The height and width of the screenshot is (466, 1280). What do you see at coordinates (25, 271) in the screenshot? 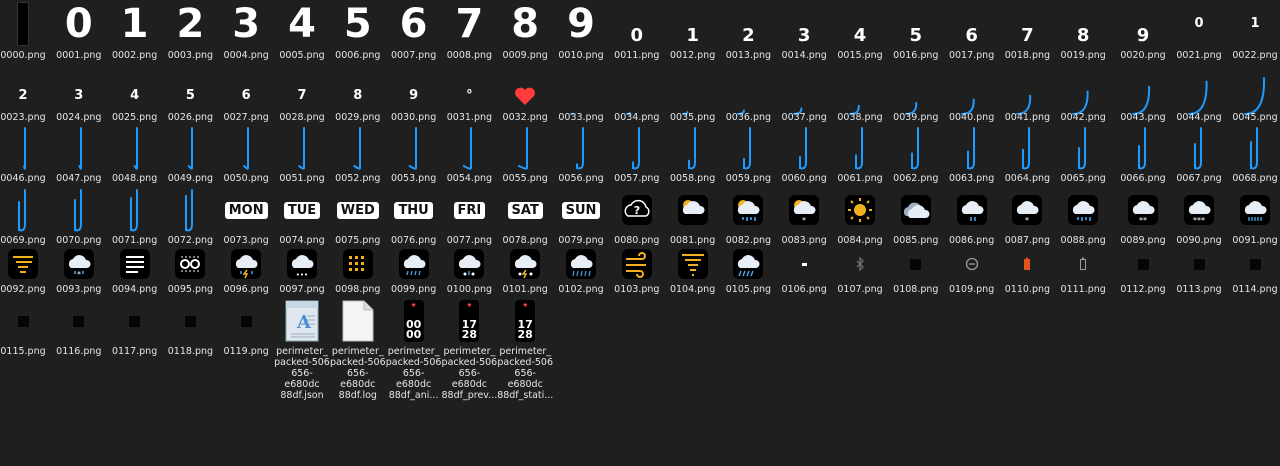
I see `file-item: 0092.png` at bounding box center [25, 271].